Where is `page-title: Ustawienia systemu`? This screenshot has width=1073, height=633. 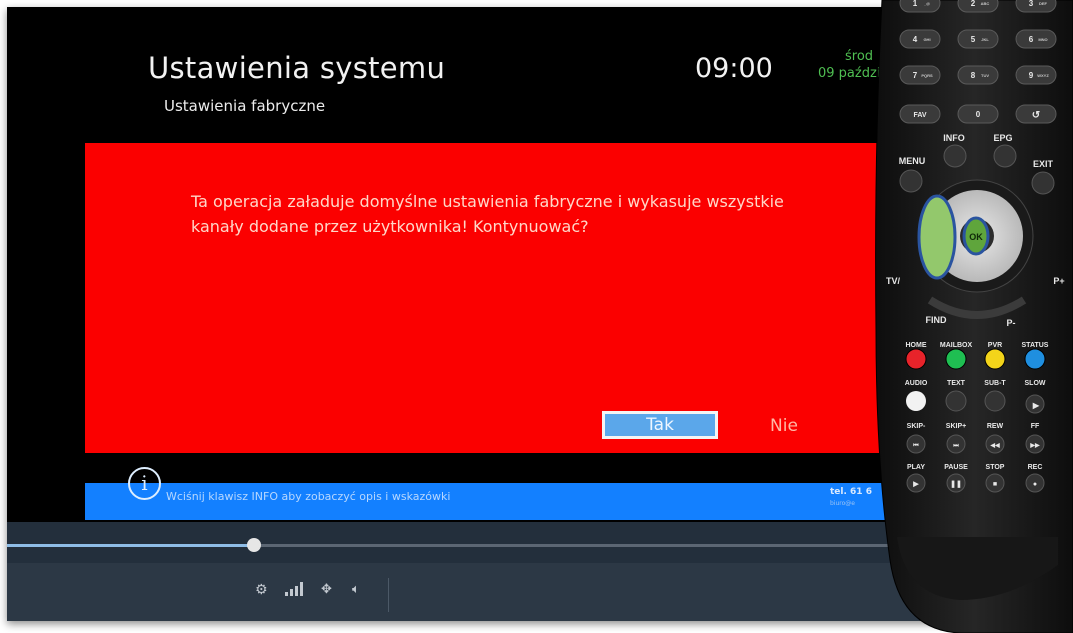 page-title: Ustawienia systemu is located at coordinates (297, 68).